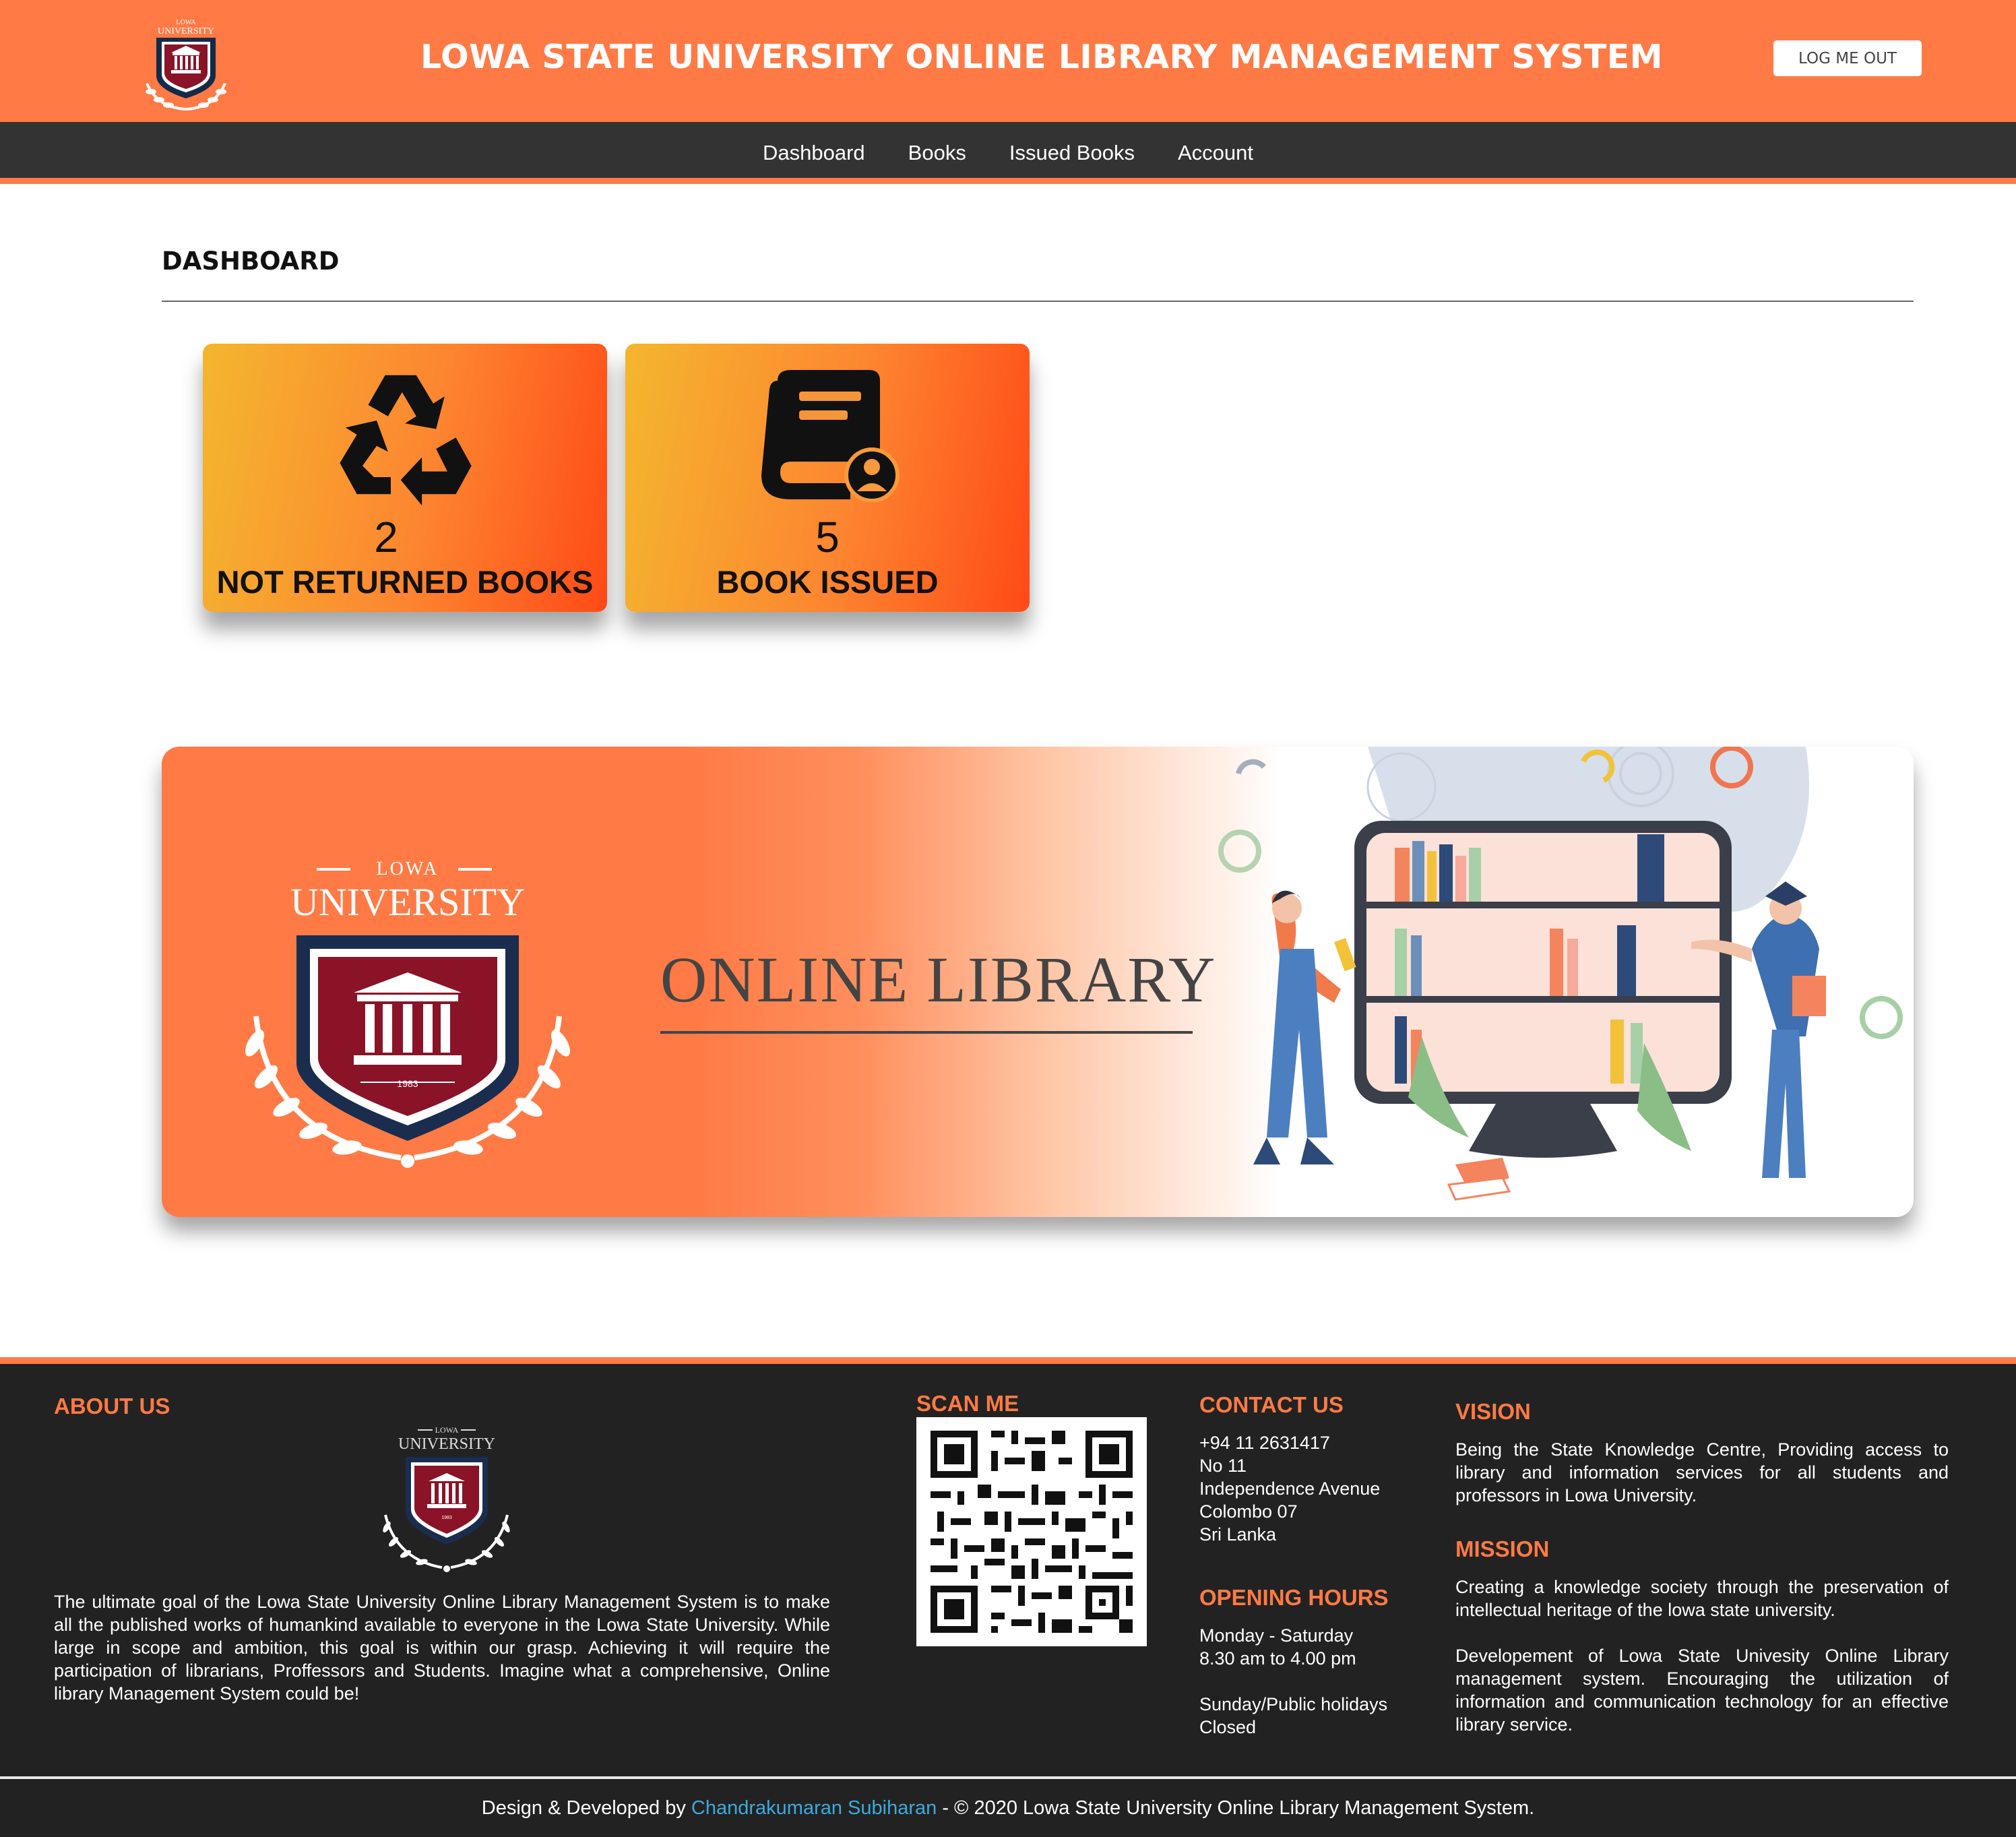 Image resolution: width=2016 pixels, height=1837 pixels. What do you see at coordinates (1216, 153) in the screenshot?
I see `nav-account: Account` at bounding box center [1216, 153].